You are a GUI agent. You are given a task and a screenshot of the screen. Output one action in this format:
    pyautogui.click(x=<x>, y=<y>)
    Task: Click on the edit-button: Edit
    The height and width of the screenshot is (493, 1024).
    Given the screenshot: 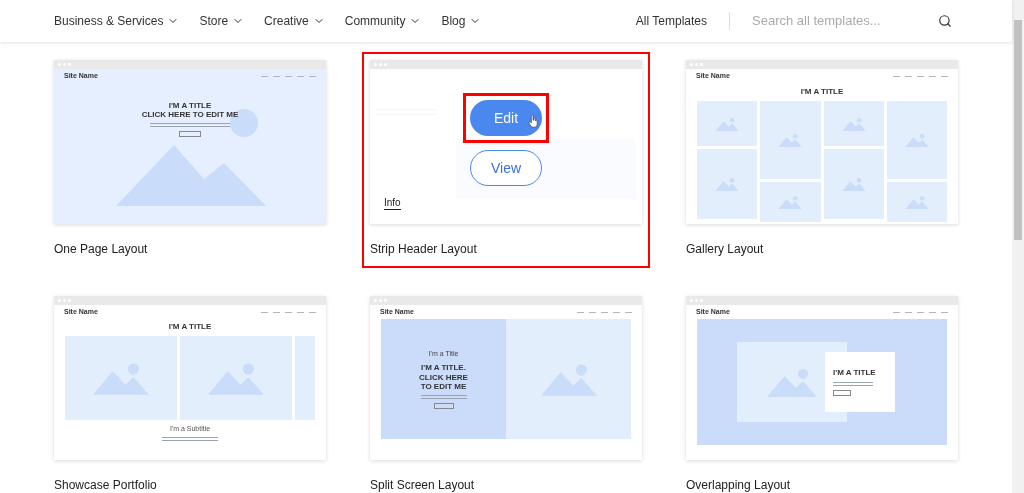 What is the action you would take?
    pyautogui.click(x=506, y=118)
    